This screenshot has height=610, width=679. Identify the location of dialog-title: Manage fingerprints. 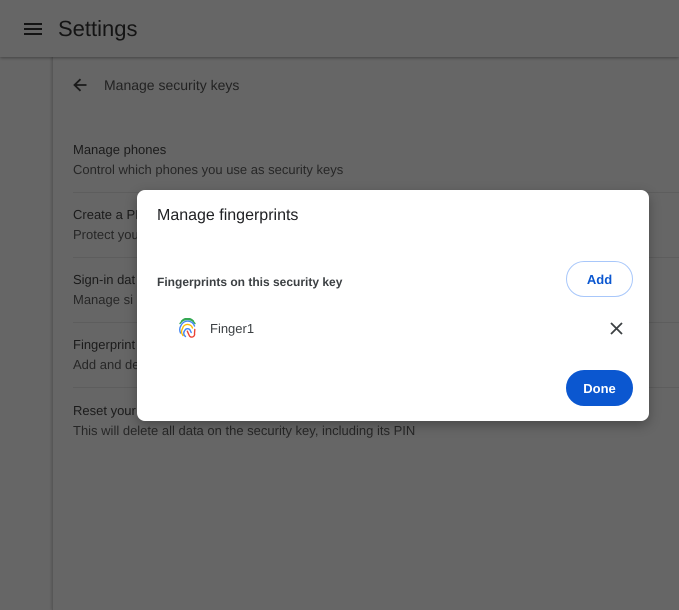
(227, 216).